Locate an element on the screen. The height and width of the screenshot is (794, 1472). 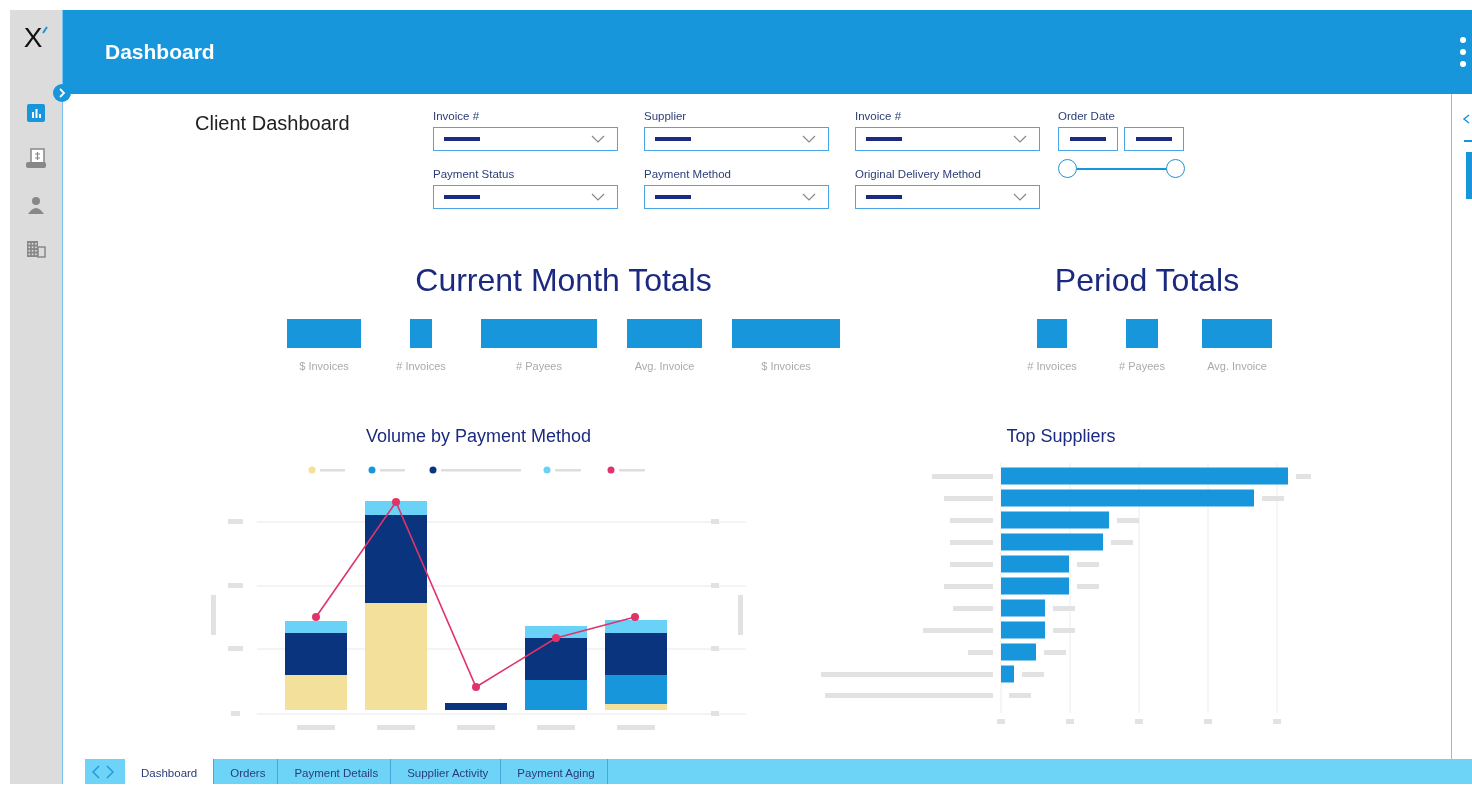
axis-title-placeholder is located at coordinates (740, 615).